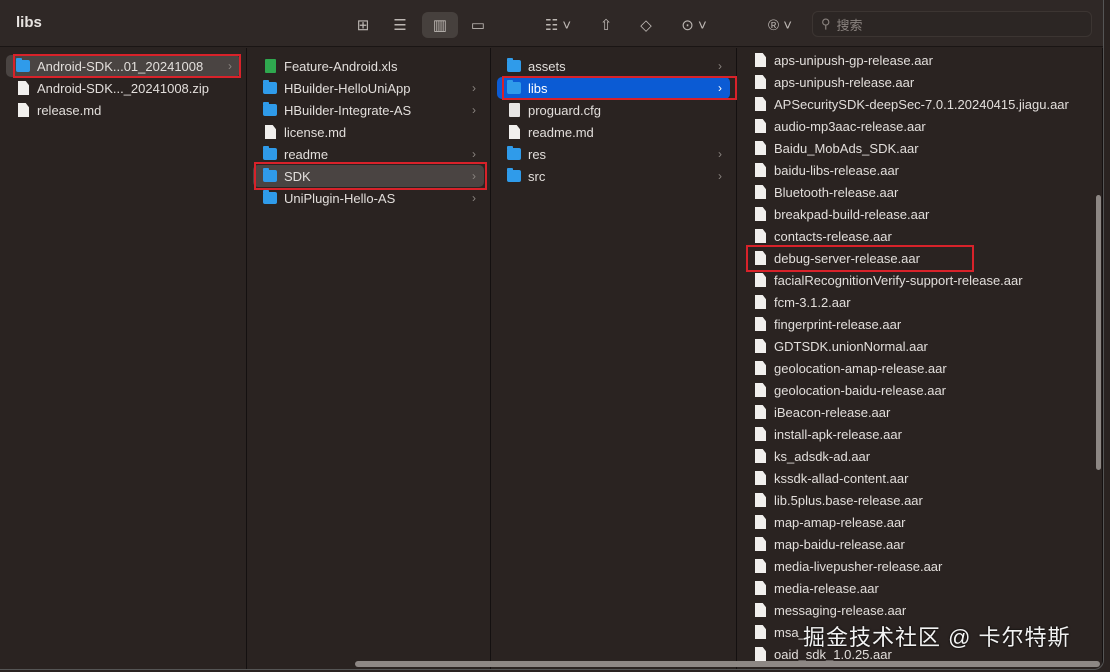  Describe the element at coordinates (613, 110) in the screenshot. I see `file-item: proguard.cfg` at that location.